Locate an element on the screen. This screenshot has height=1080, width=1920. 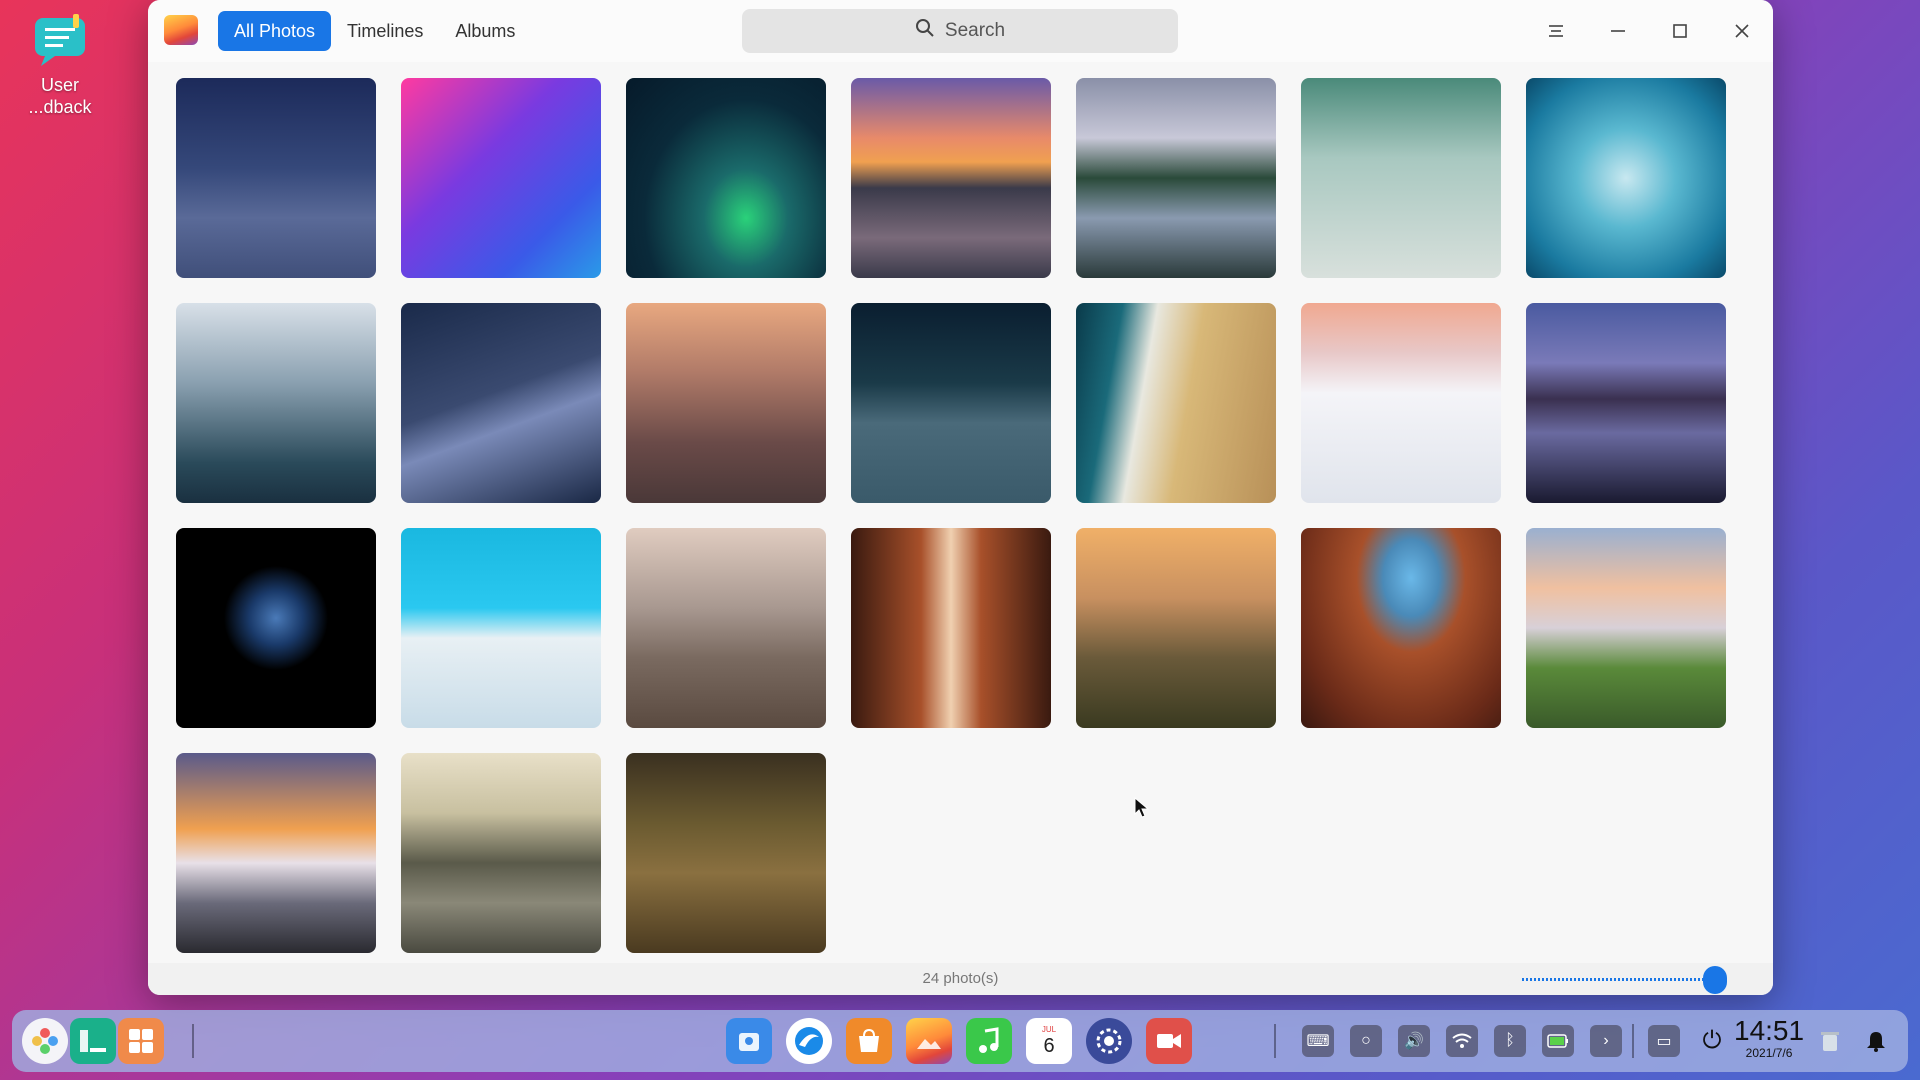
keyboard-icon: ⌨ is located at coordinates (1318, 1041).